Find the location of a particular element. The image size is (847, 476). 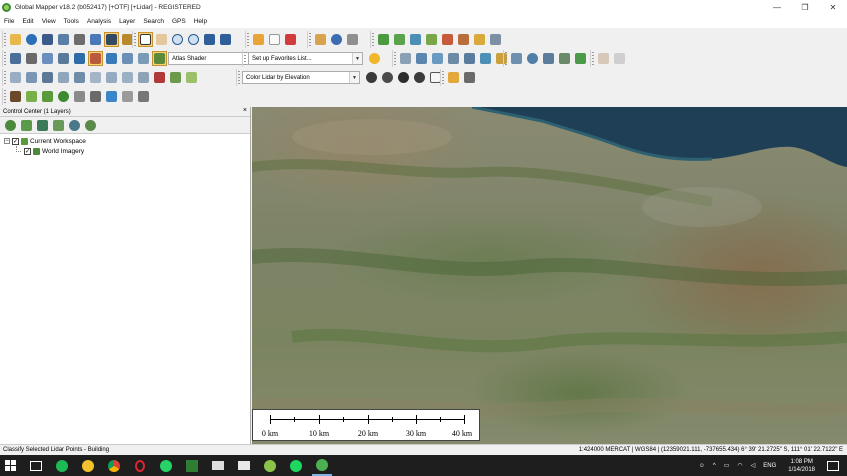

taskbar-app-chrome is located at coordinates (114, 465).